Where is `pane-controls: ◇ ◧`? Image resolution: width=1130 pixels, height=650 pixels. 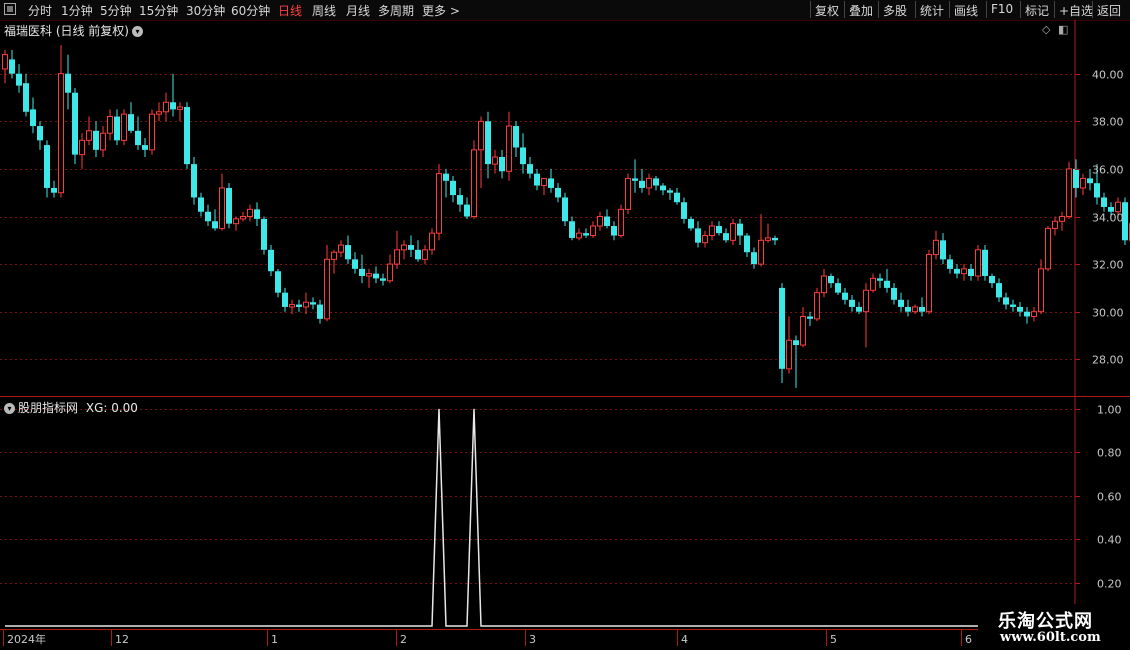
pane-controls: ◇ ◧ is located at coordinates (1055, 29).